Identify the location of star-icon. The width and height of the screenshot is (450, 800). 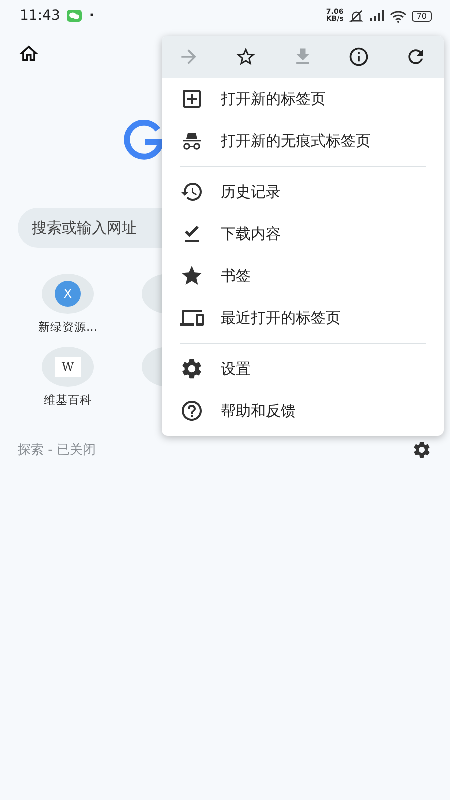
(245, 57).